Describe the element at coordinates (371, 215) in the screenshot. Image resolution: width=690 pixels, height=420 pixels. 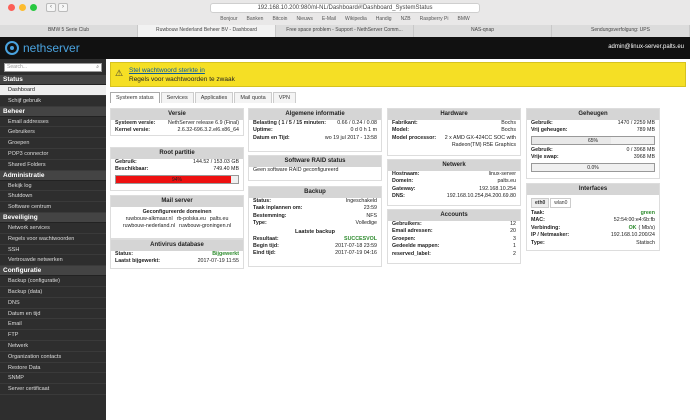
I see `info-value: NFS` at that location.